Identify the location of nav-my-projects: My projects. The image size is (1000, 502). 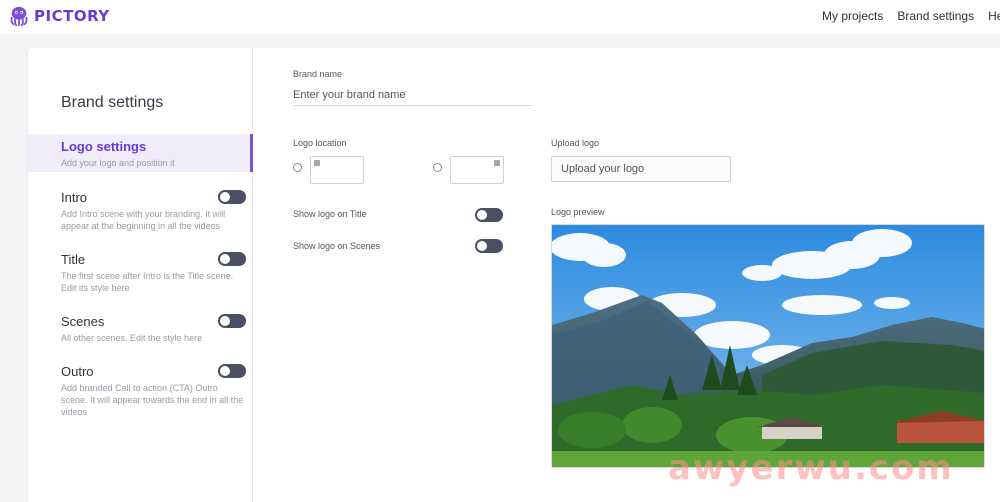
(852, 16).